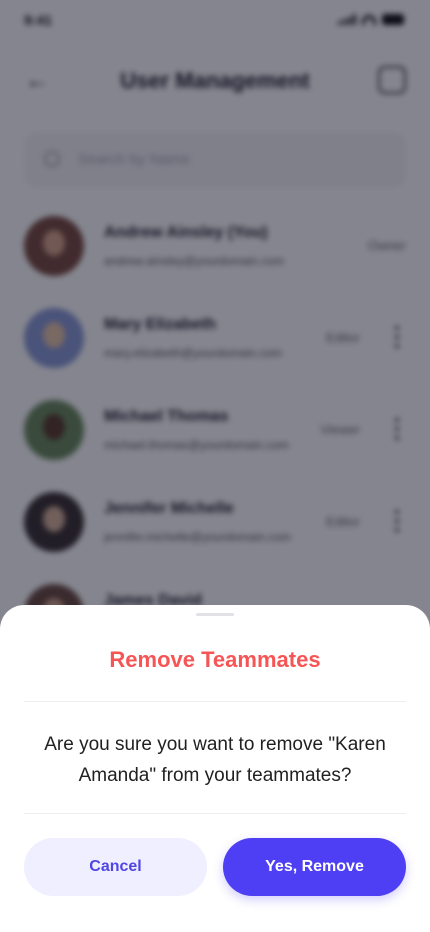 This screenshot has width=430, height=932. I want to click on sheet-drag-handle, so click(215, 614).